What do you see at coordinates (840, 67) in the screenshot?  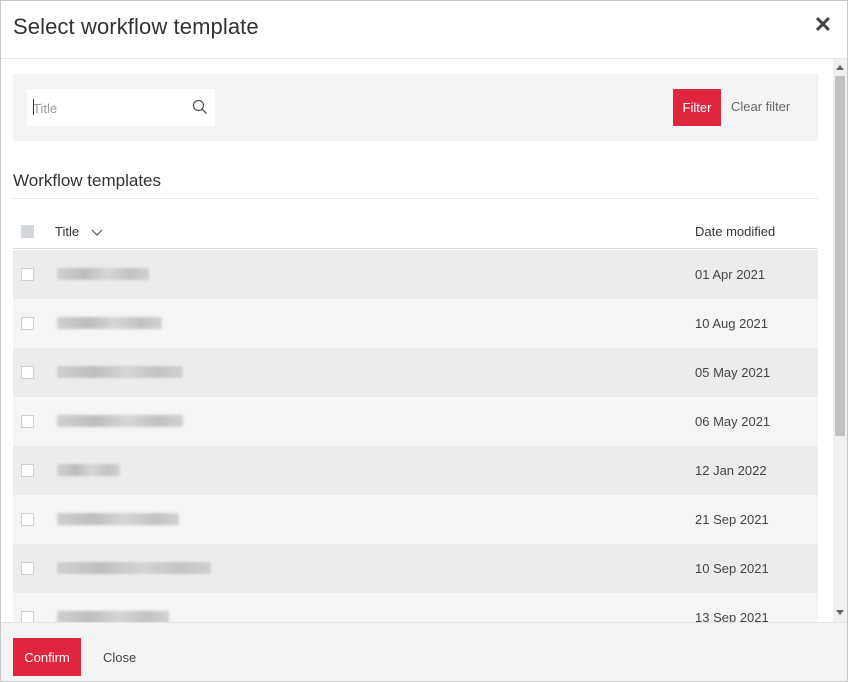 I see `scroll-up-icon` at bounding box center [840, 67].